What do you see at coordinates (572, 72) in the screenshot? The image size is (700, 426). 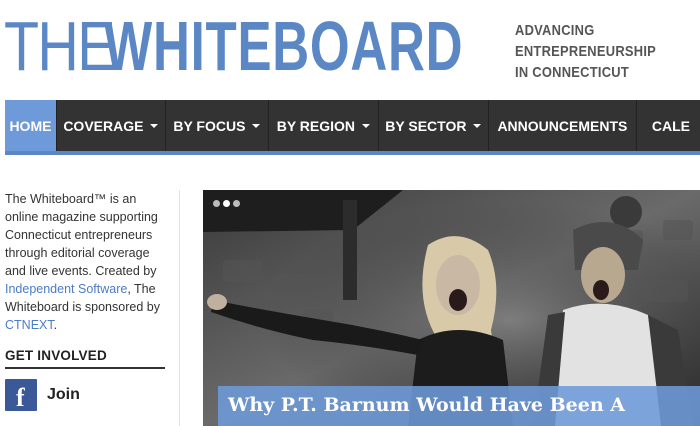 I see `tagline-line-3: IN CONNECTICUT` at bounding box center [572, 72].